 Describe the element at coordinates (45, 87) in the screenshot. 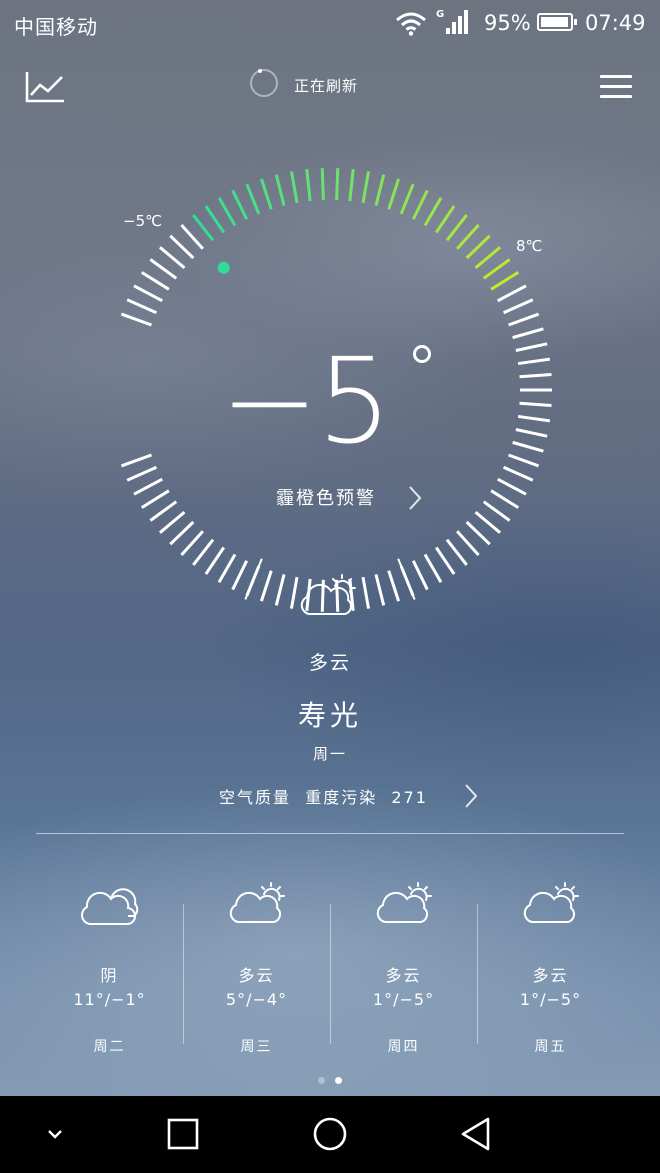

I see `trend-chart-icon` at that location.